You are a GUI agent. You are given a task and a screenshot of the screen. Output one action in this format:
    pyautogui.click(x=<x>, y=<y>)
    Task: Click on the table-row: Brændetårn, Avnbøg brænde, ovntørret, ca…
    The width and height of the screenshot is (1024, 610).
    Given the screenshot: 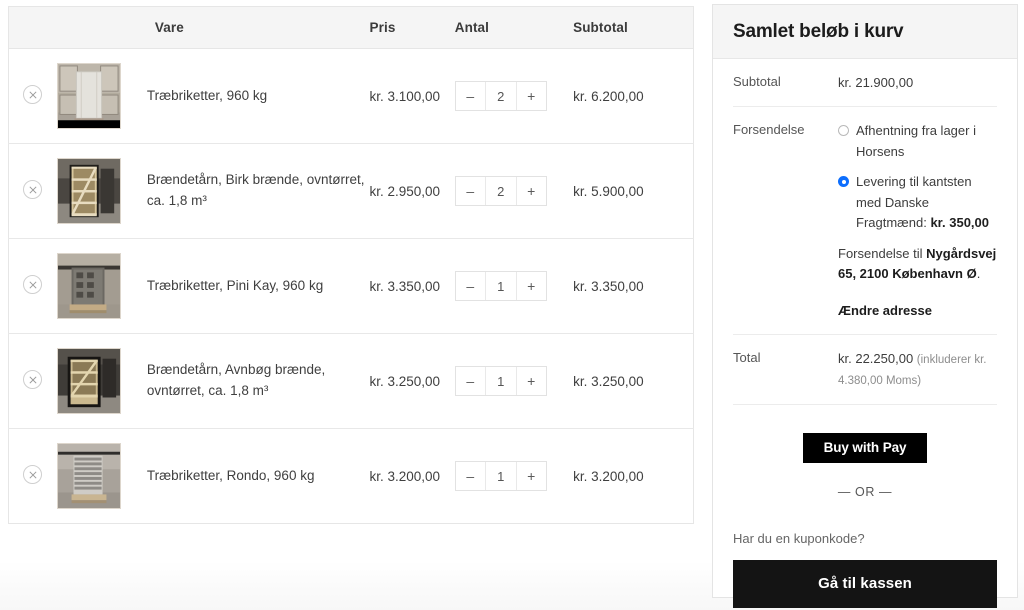 What is the action you would take?
    pyautogui.click(x=351, y=381)
    